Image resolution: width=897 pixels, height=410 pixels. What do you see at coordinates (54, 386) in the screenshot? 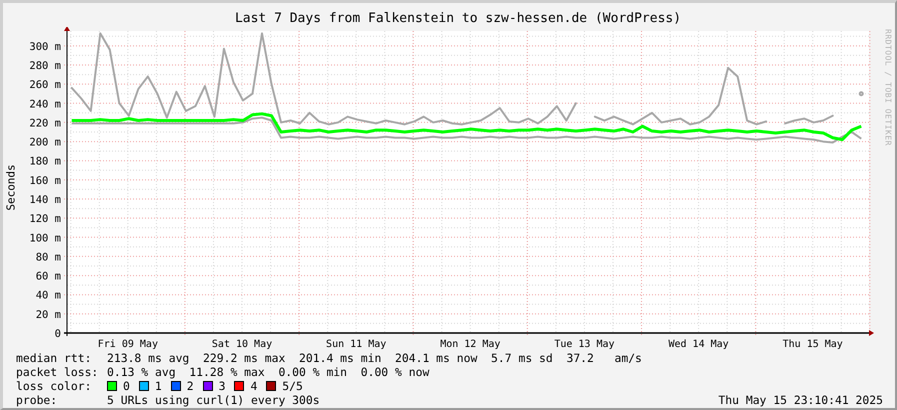
I see `legend-label: loss color:` at bounding box center [54, 386].